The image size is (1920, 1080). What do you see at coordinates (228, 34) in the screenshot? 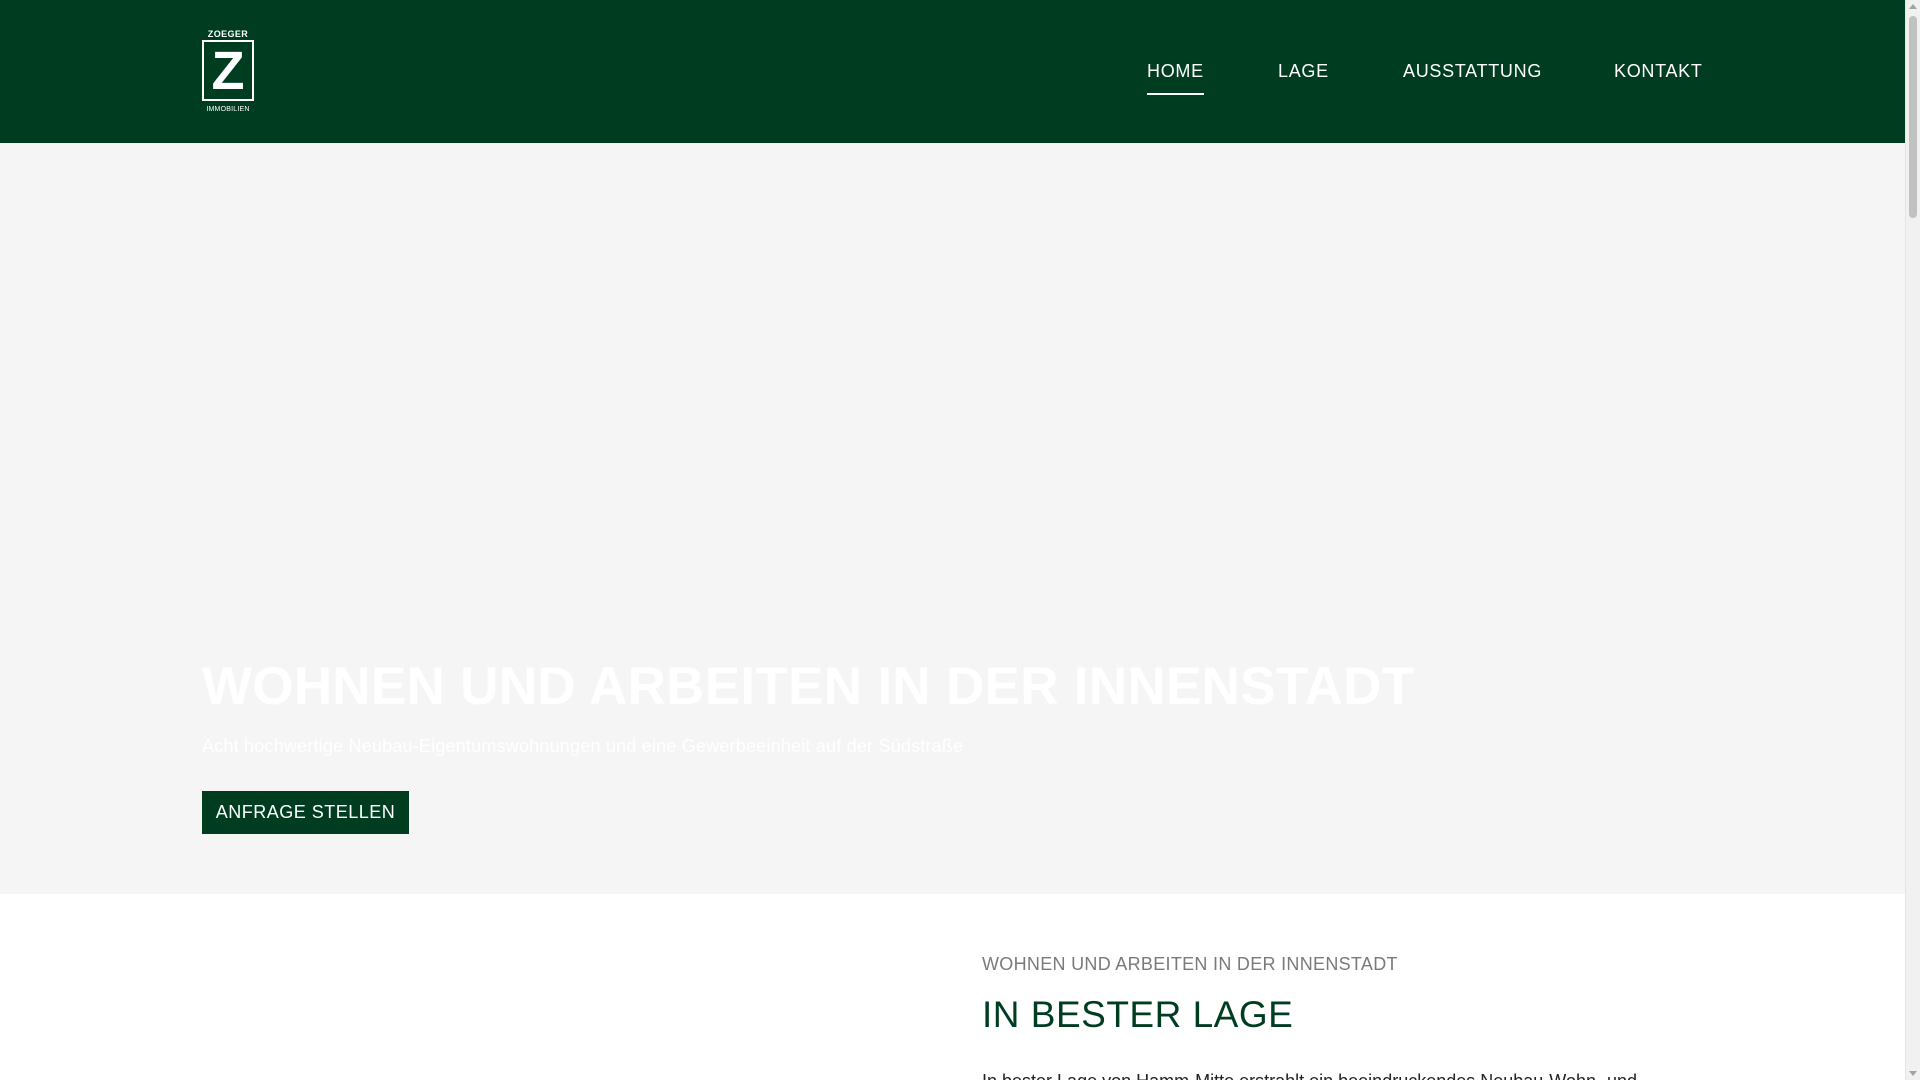
I see `logo-brand-name: ZOEGER` at bounding box center [228, 34].